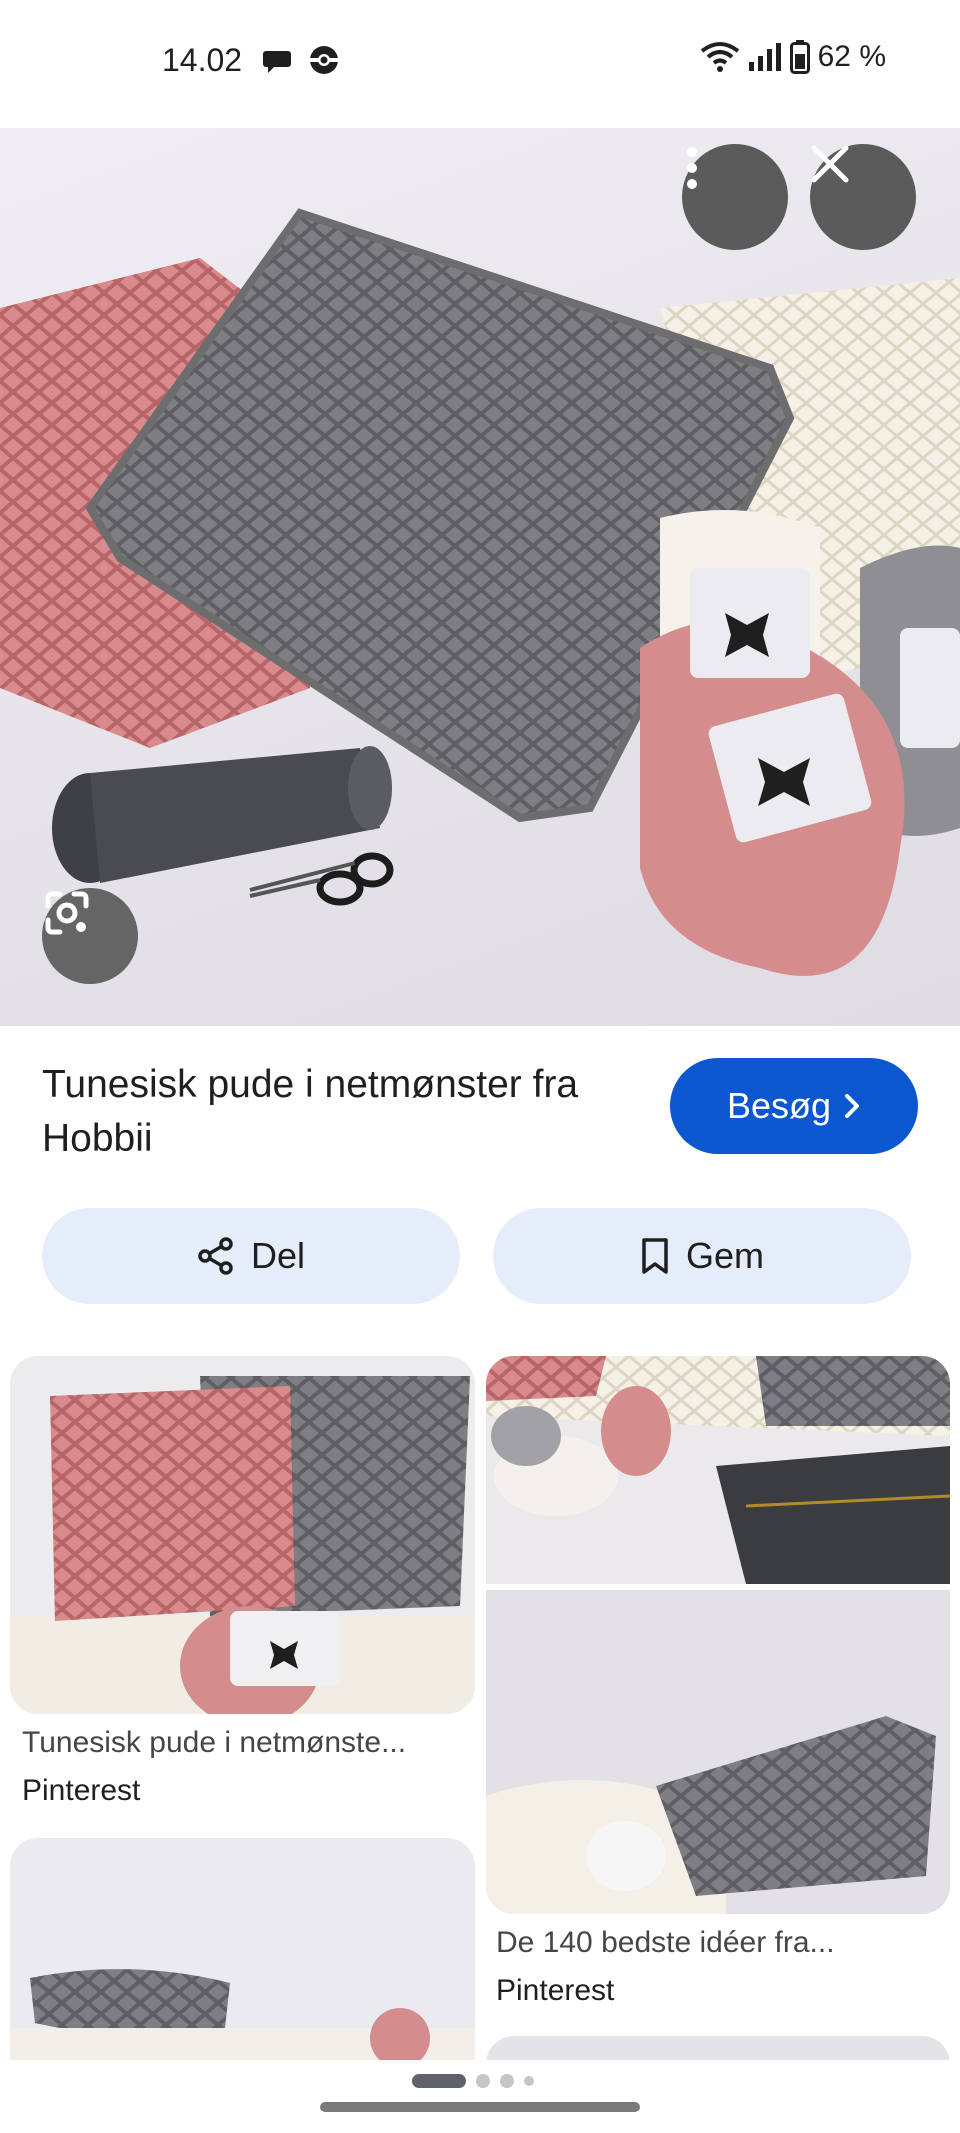  Describe the element at coordinates (480, 2096) in the screenshot. I see `navigation-bar` at that location.